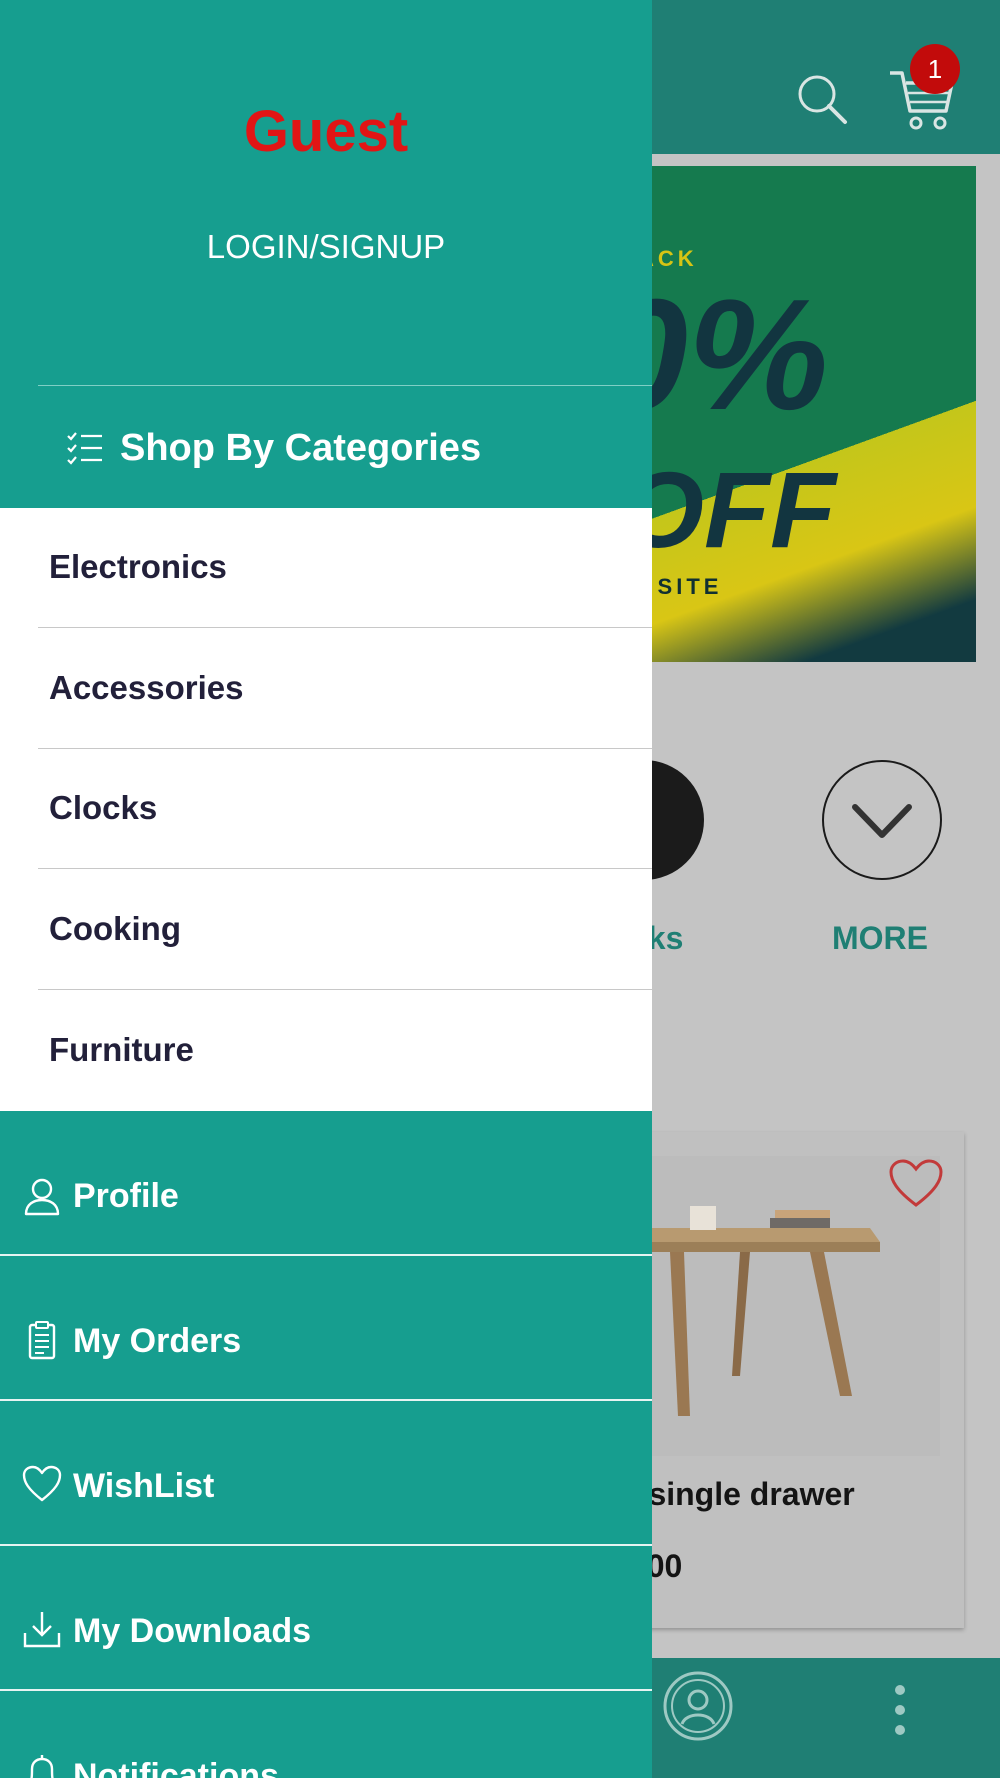  Describe the element at coordinates (42, 1630) in the screenshot. I see `download-icon` at that location.